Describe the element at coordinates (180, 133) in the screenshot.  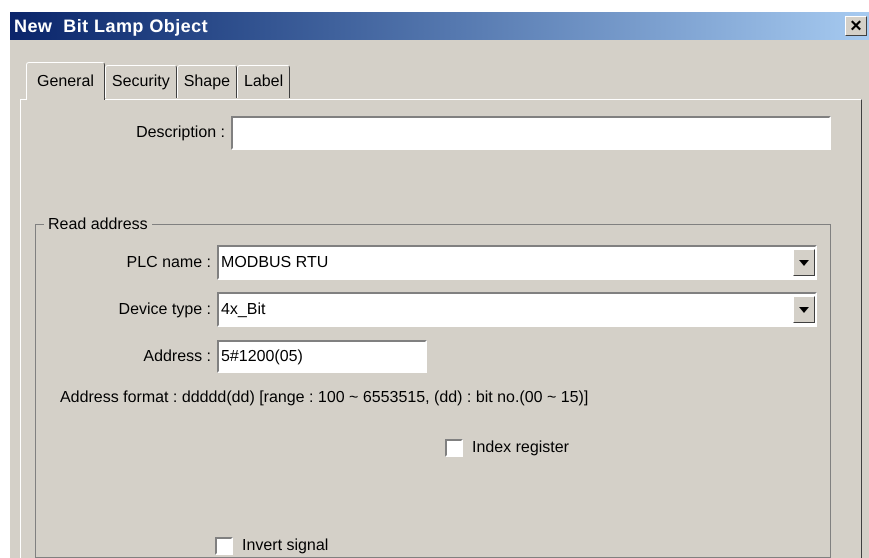
I see `field-label: Description :` at that location.